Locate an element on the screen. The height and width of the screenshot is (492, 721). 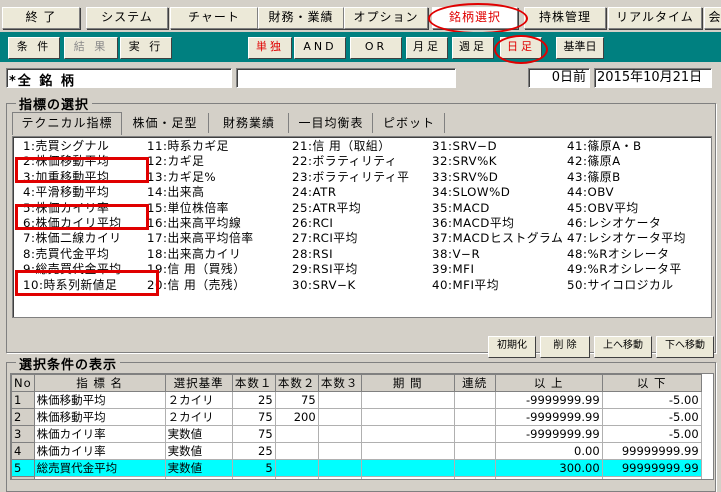
indicator-item: 26:RCI is located at coordinates (350, 223).